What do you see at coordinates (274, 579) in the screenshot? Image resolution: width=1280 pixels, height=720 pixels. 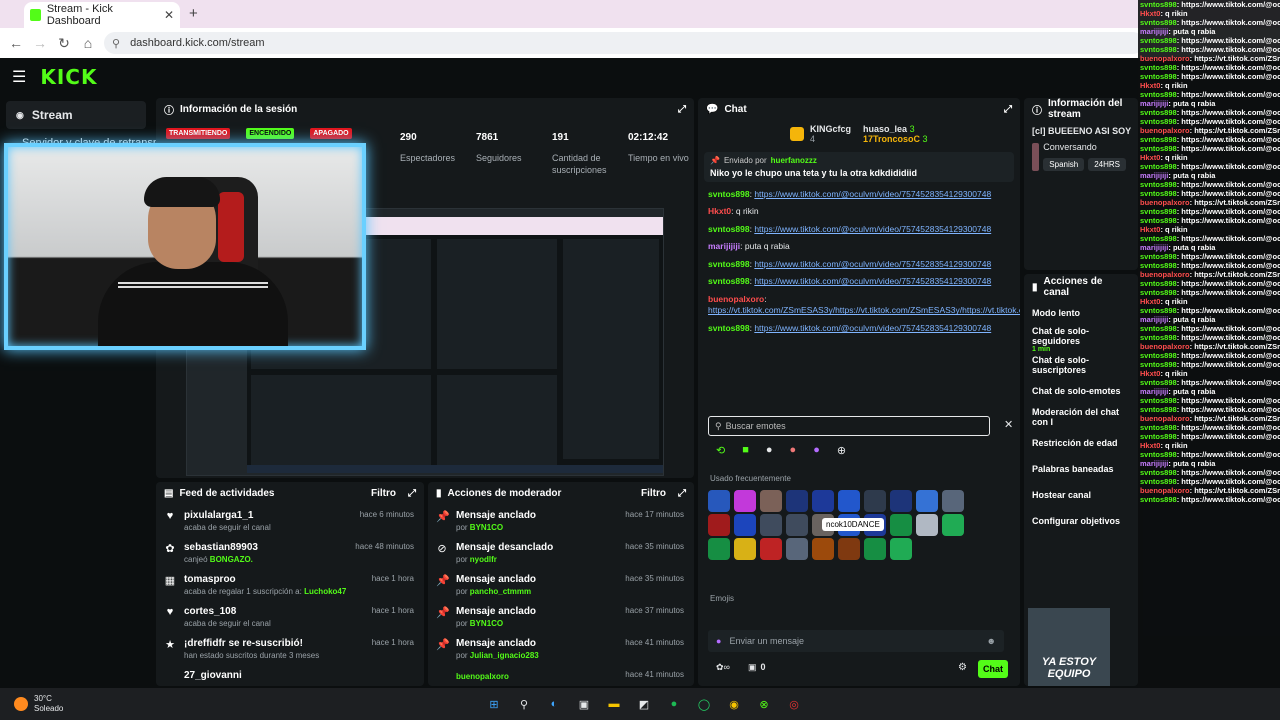 I see `feed-item-name: tomasproo` at bounding box center [274, 579].